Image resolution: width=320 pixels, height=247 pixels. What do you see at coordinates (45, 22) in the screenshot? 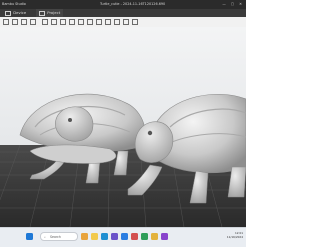
I see `arrange-icon` at bounding box center [45, 22].